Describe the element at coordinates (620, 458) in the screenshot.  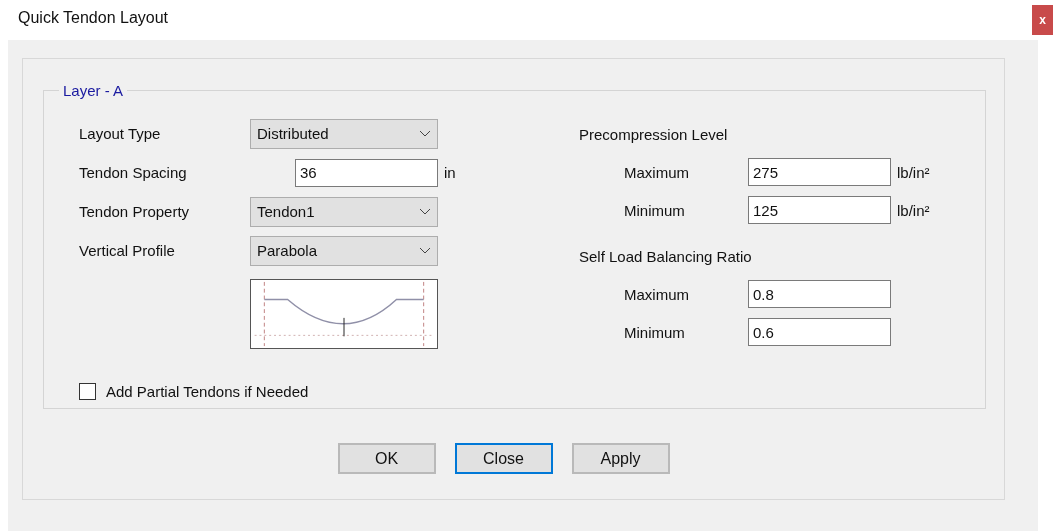
I see `dialog-button: Apply` at that location.